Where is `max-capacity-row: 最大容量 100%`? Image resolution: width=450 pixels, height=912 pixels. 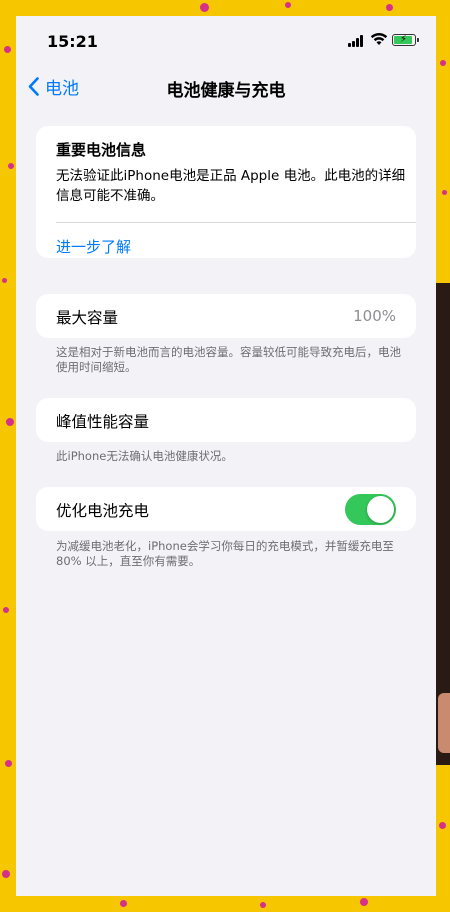 max-capacity-row: 最大容量 100% is located at coordinates (226, 316).